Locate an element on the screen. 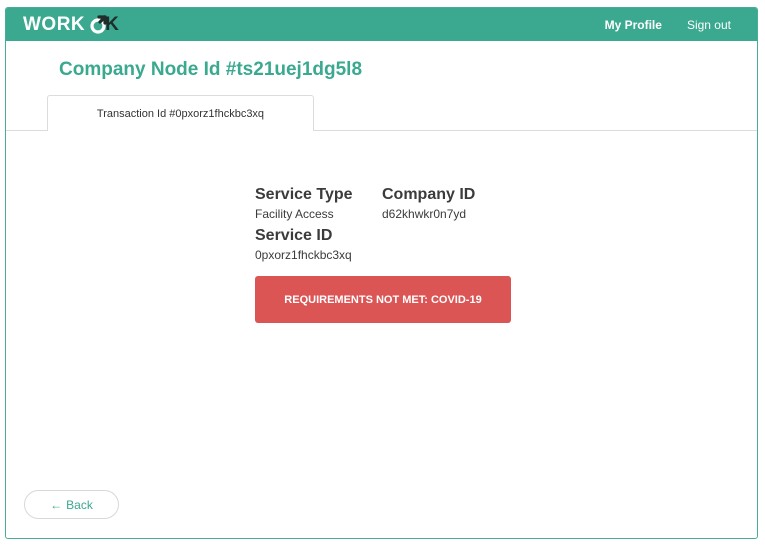 This screenshot has height=545, width=765. top-navbar: WORK K My Profile Sign out is located at coordinates (381, 24).